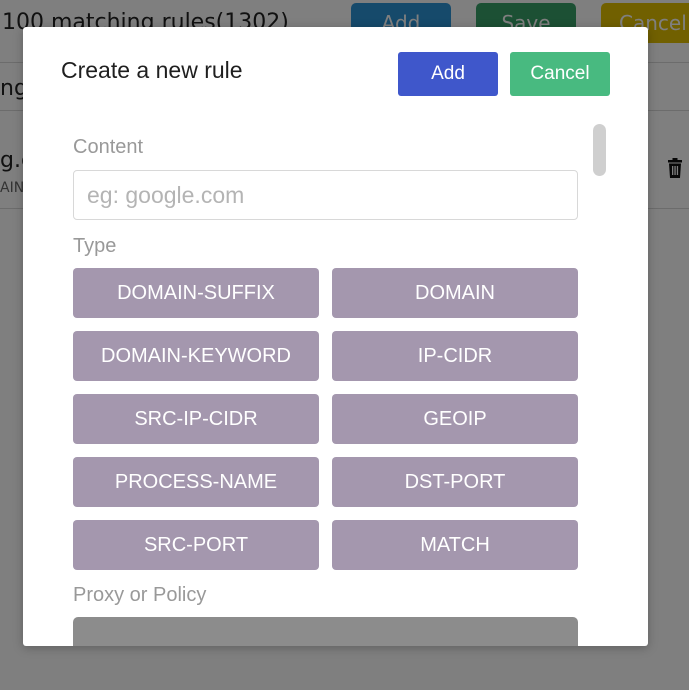 The width and height of the screenshot is (689, 690). Describe the element at coordinates (95, 246) in the screenshot. I see `type-label: Type` at that location.